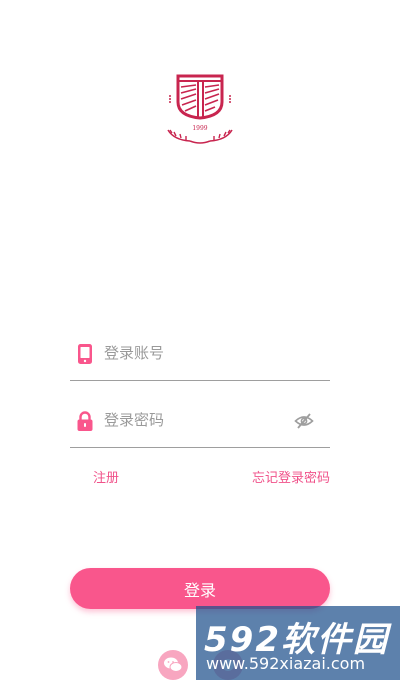 The height and width of the screenshot is (680, 400). What do you see at coordinates (200, 588) in the screenshot?
I see `login-button: 登录` at bounding box center [200, 588].